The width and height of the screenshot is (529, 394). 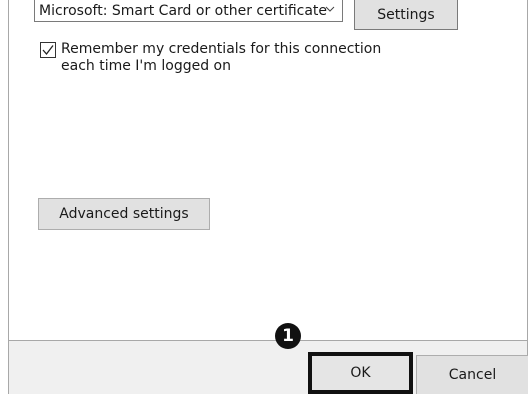 What do you see at coordinates (288, 336) in the screenshot?
I see `step-number-badge: 1` at bounding box center [288, 336].